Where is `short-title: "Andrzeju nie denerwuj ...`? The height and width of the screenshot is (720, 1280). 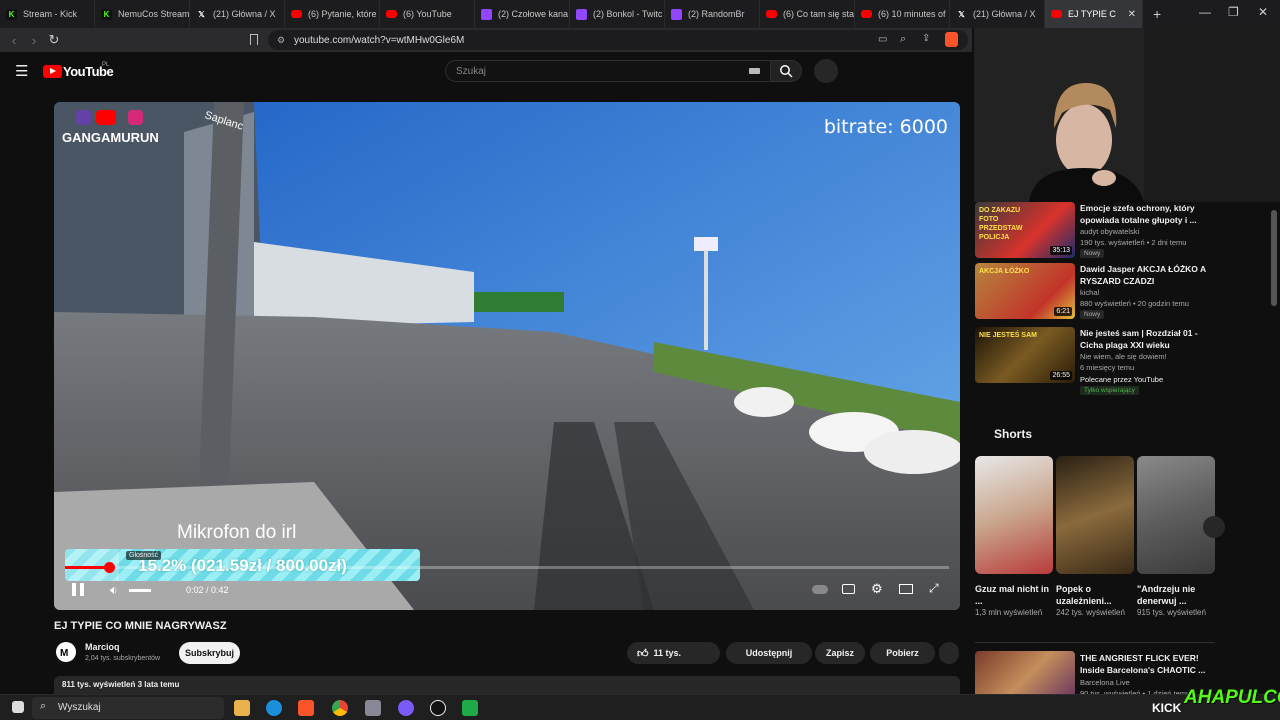 short-title: "Andrzeju nie denerwuj ... is located at coordinates (1176, 595).